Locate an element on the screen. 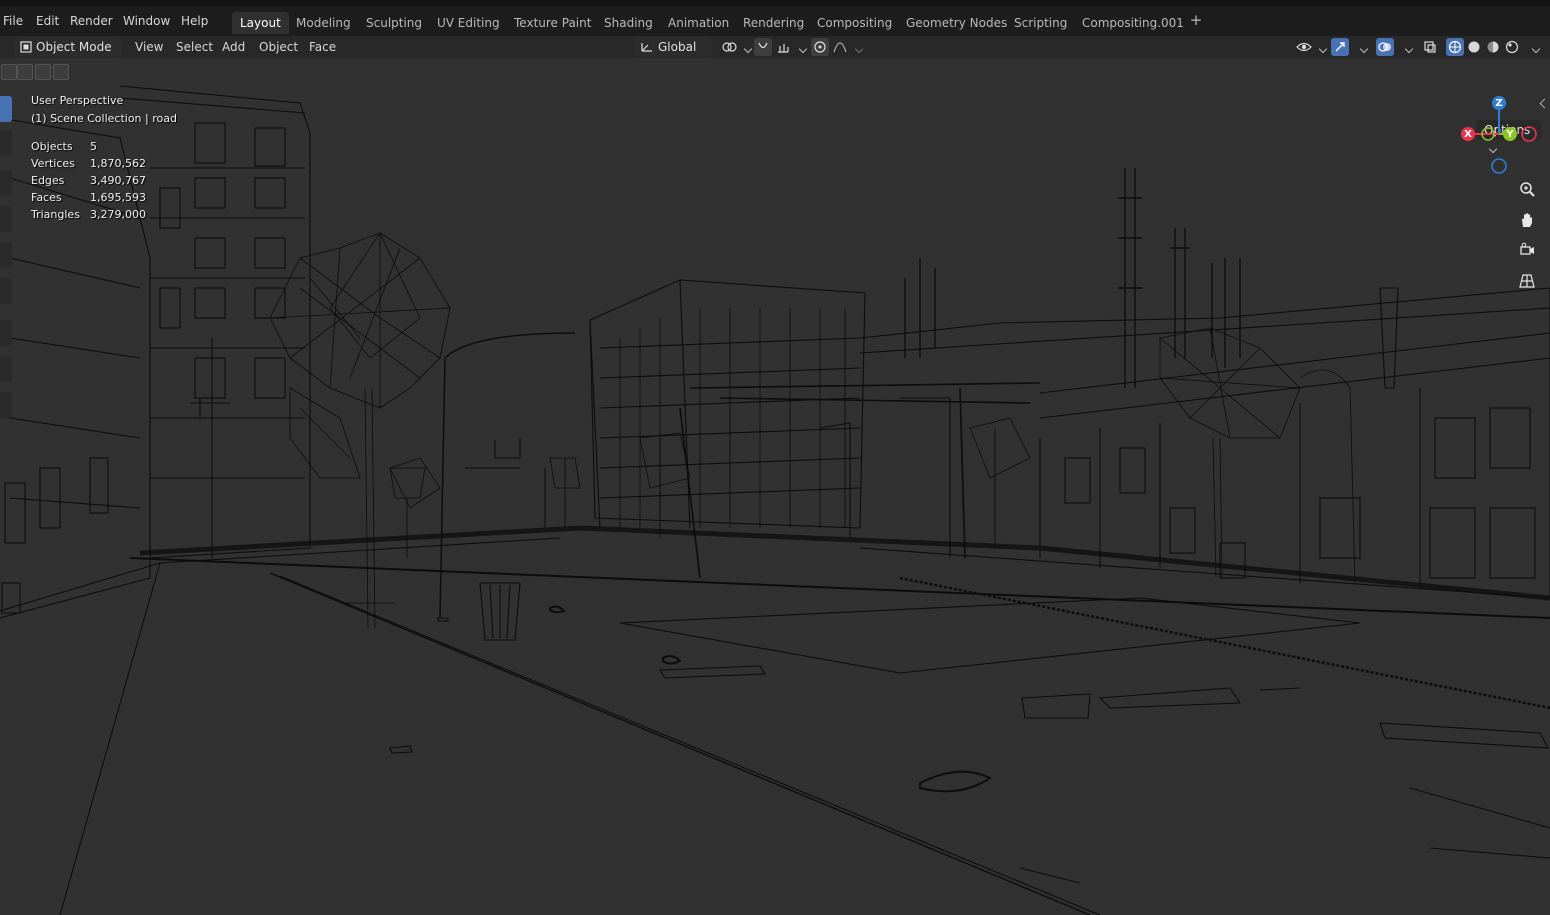  gizmo-y-axis: Y is located at coordinates (1510, 134).